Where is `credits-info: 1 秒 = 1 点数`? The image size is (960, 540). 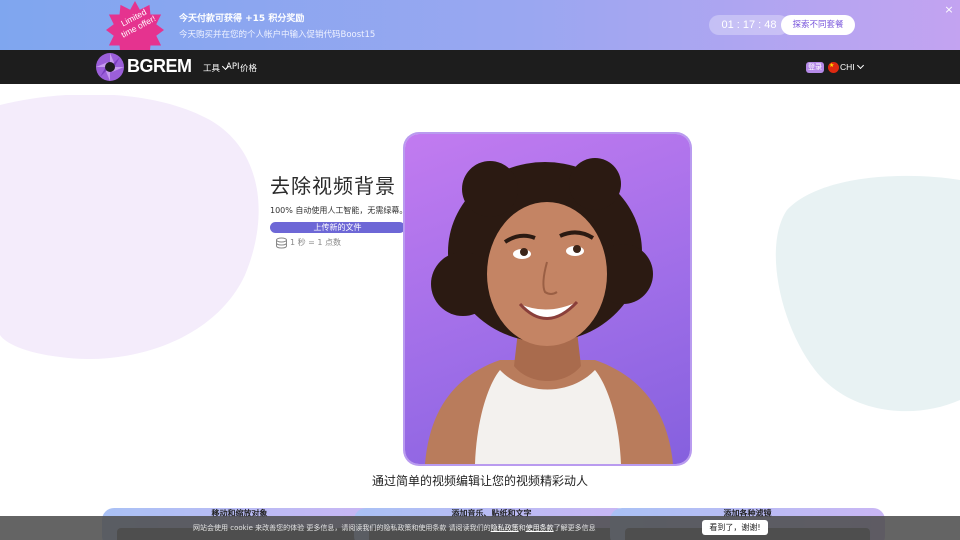
credits-info: 1 秒 = 1 点数 is located at coordinates (316, 242).